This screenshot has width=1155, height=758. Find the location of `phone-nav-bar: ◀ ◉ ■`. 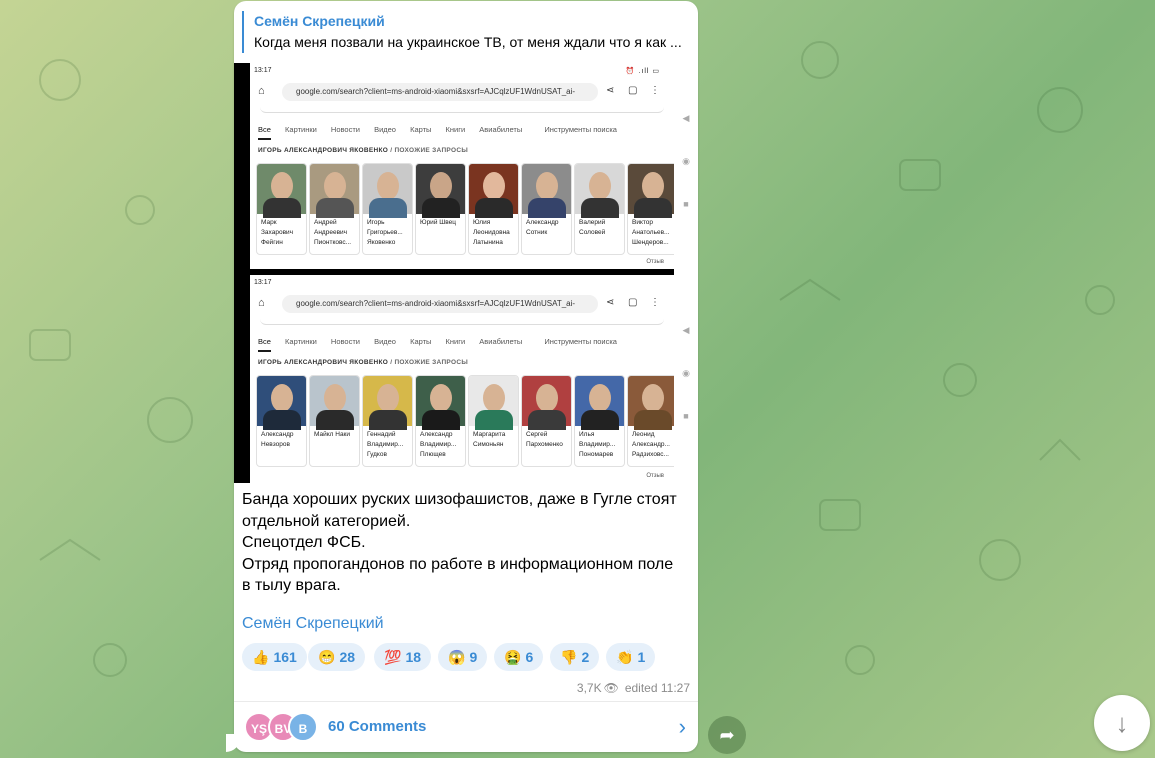

phone-nav-bar: ◀ ◉ ■ is located at coordinates (686, 161).